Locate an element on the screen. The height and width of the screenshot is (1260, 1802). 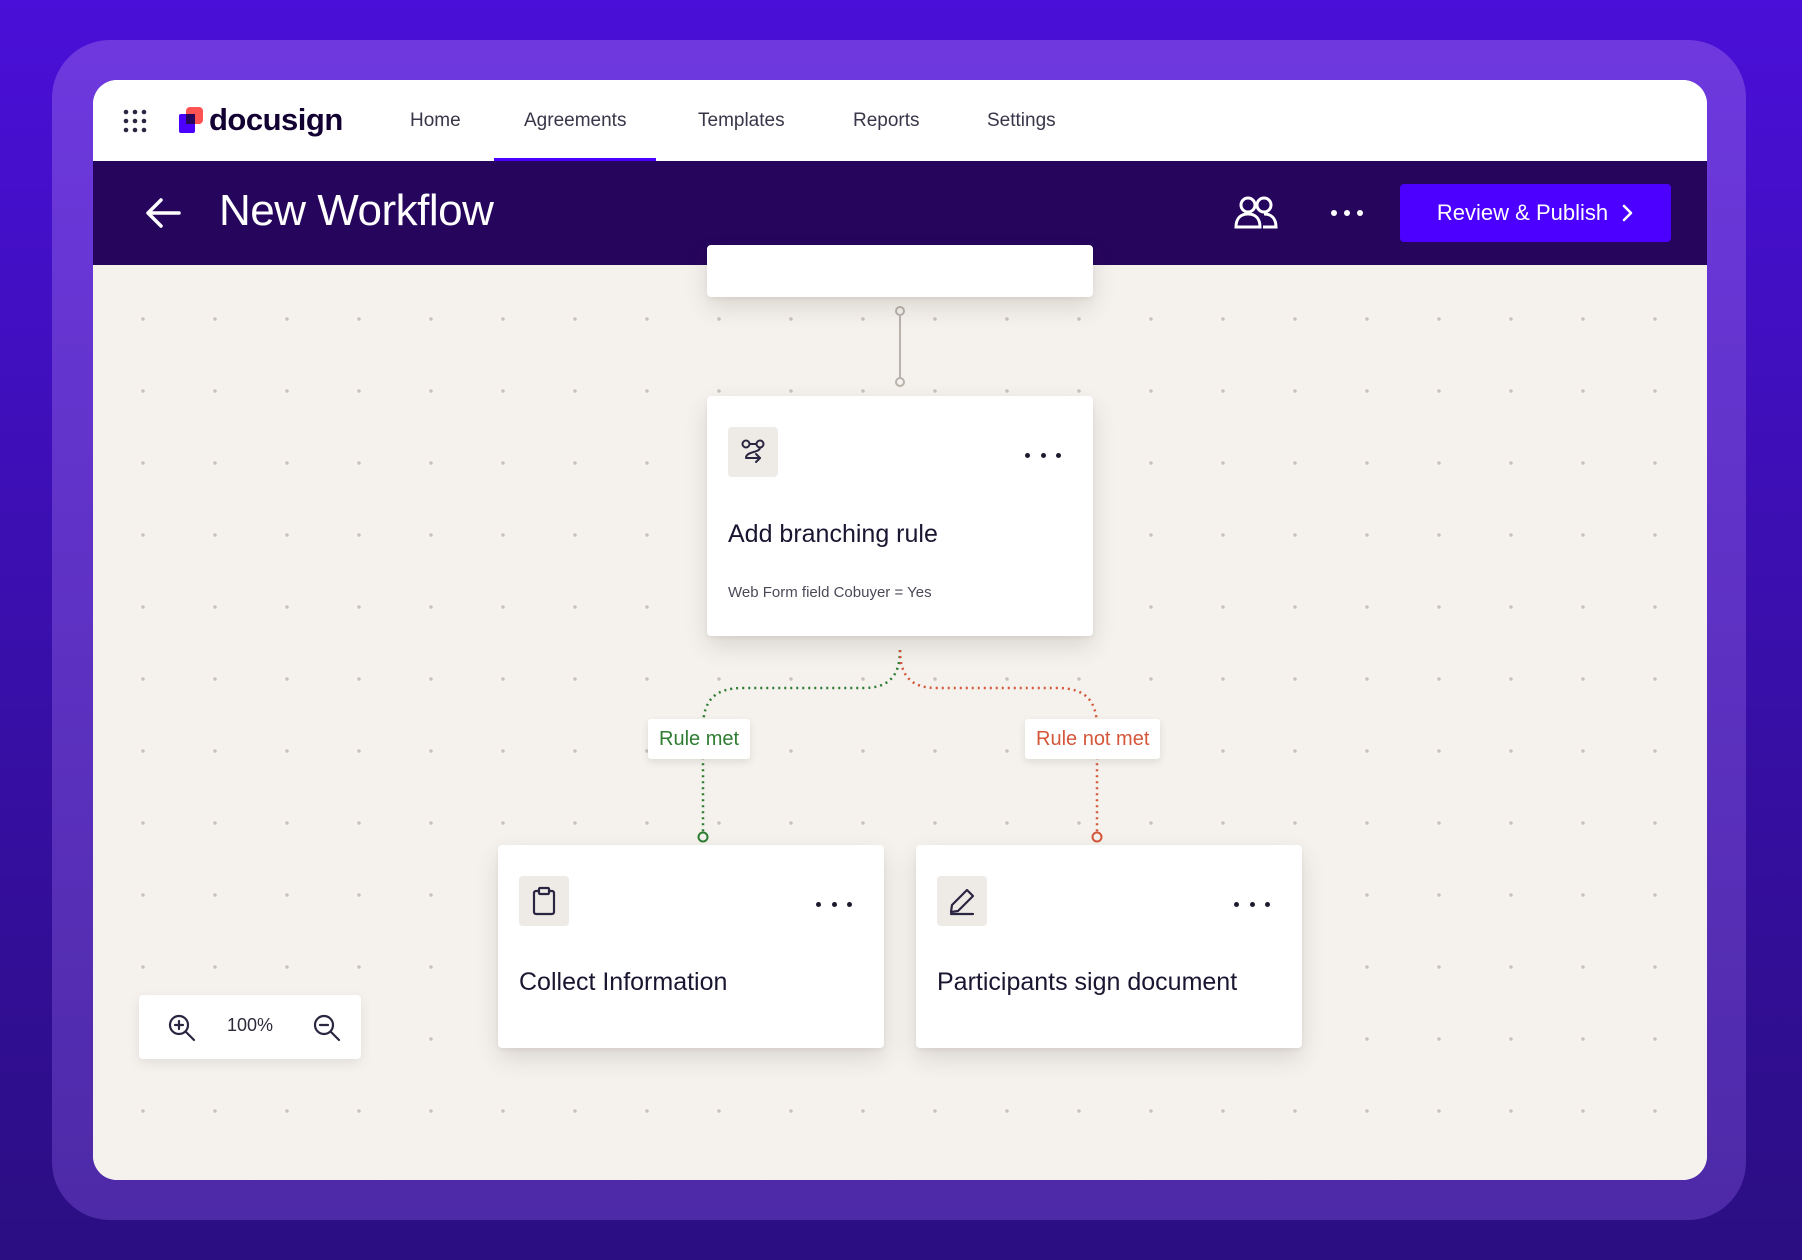
previous-step-card is located at coordinates (900, 271).